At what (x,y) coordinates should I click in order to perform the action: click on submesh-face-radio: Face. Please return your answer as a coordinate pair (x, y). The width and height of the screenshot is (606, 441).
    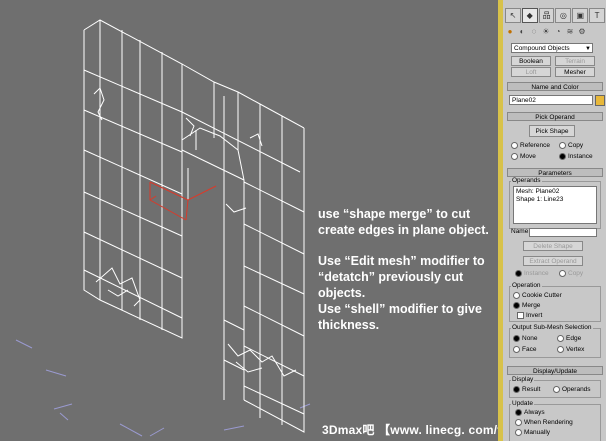
    Looking at the image, I should click on (524, 350).